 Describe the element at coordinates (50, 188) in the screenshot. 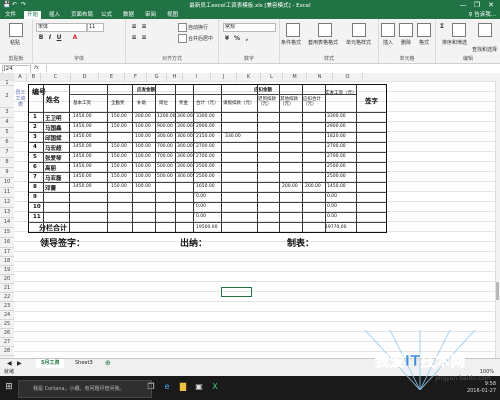

I see `cell-name: 邓蕾` at that location.